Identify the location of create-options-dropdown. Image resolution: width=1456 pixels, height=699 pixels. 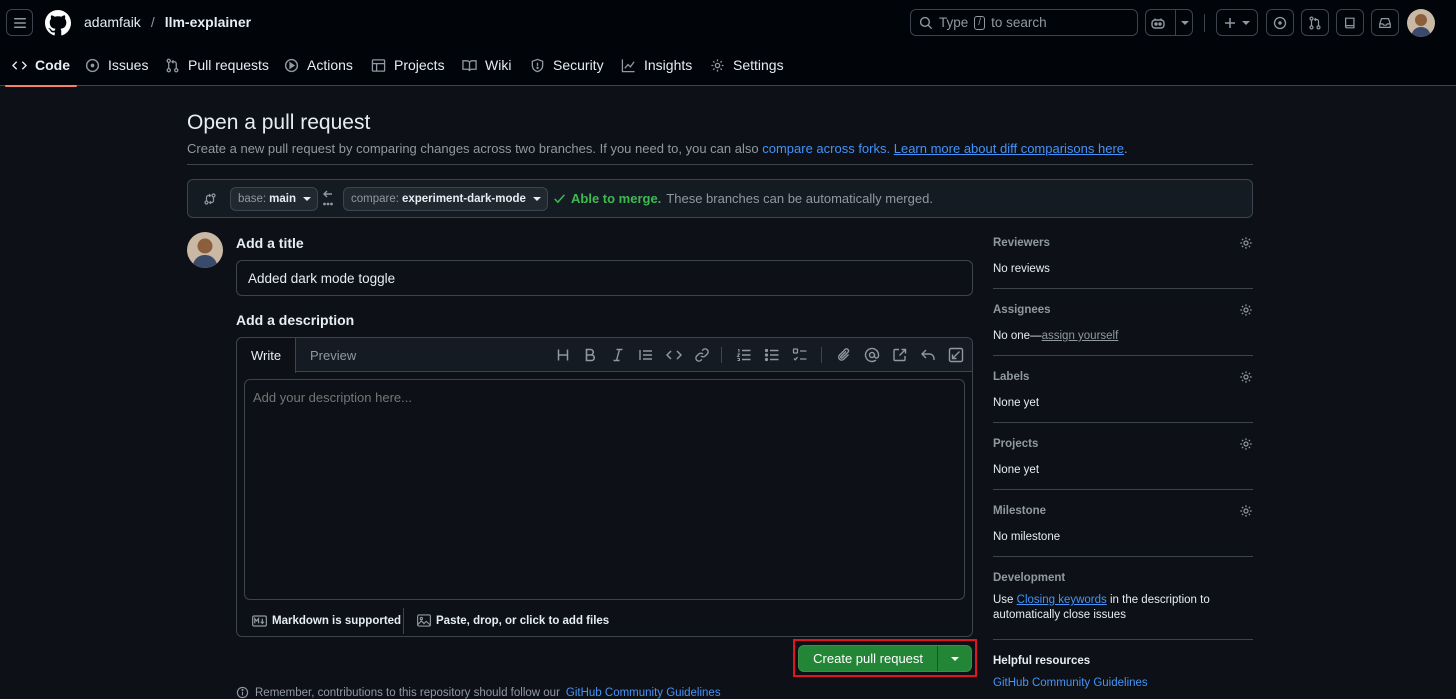
(954, 658).